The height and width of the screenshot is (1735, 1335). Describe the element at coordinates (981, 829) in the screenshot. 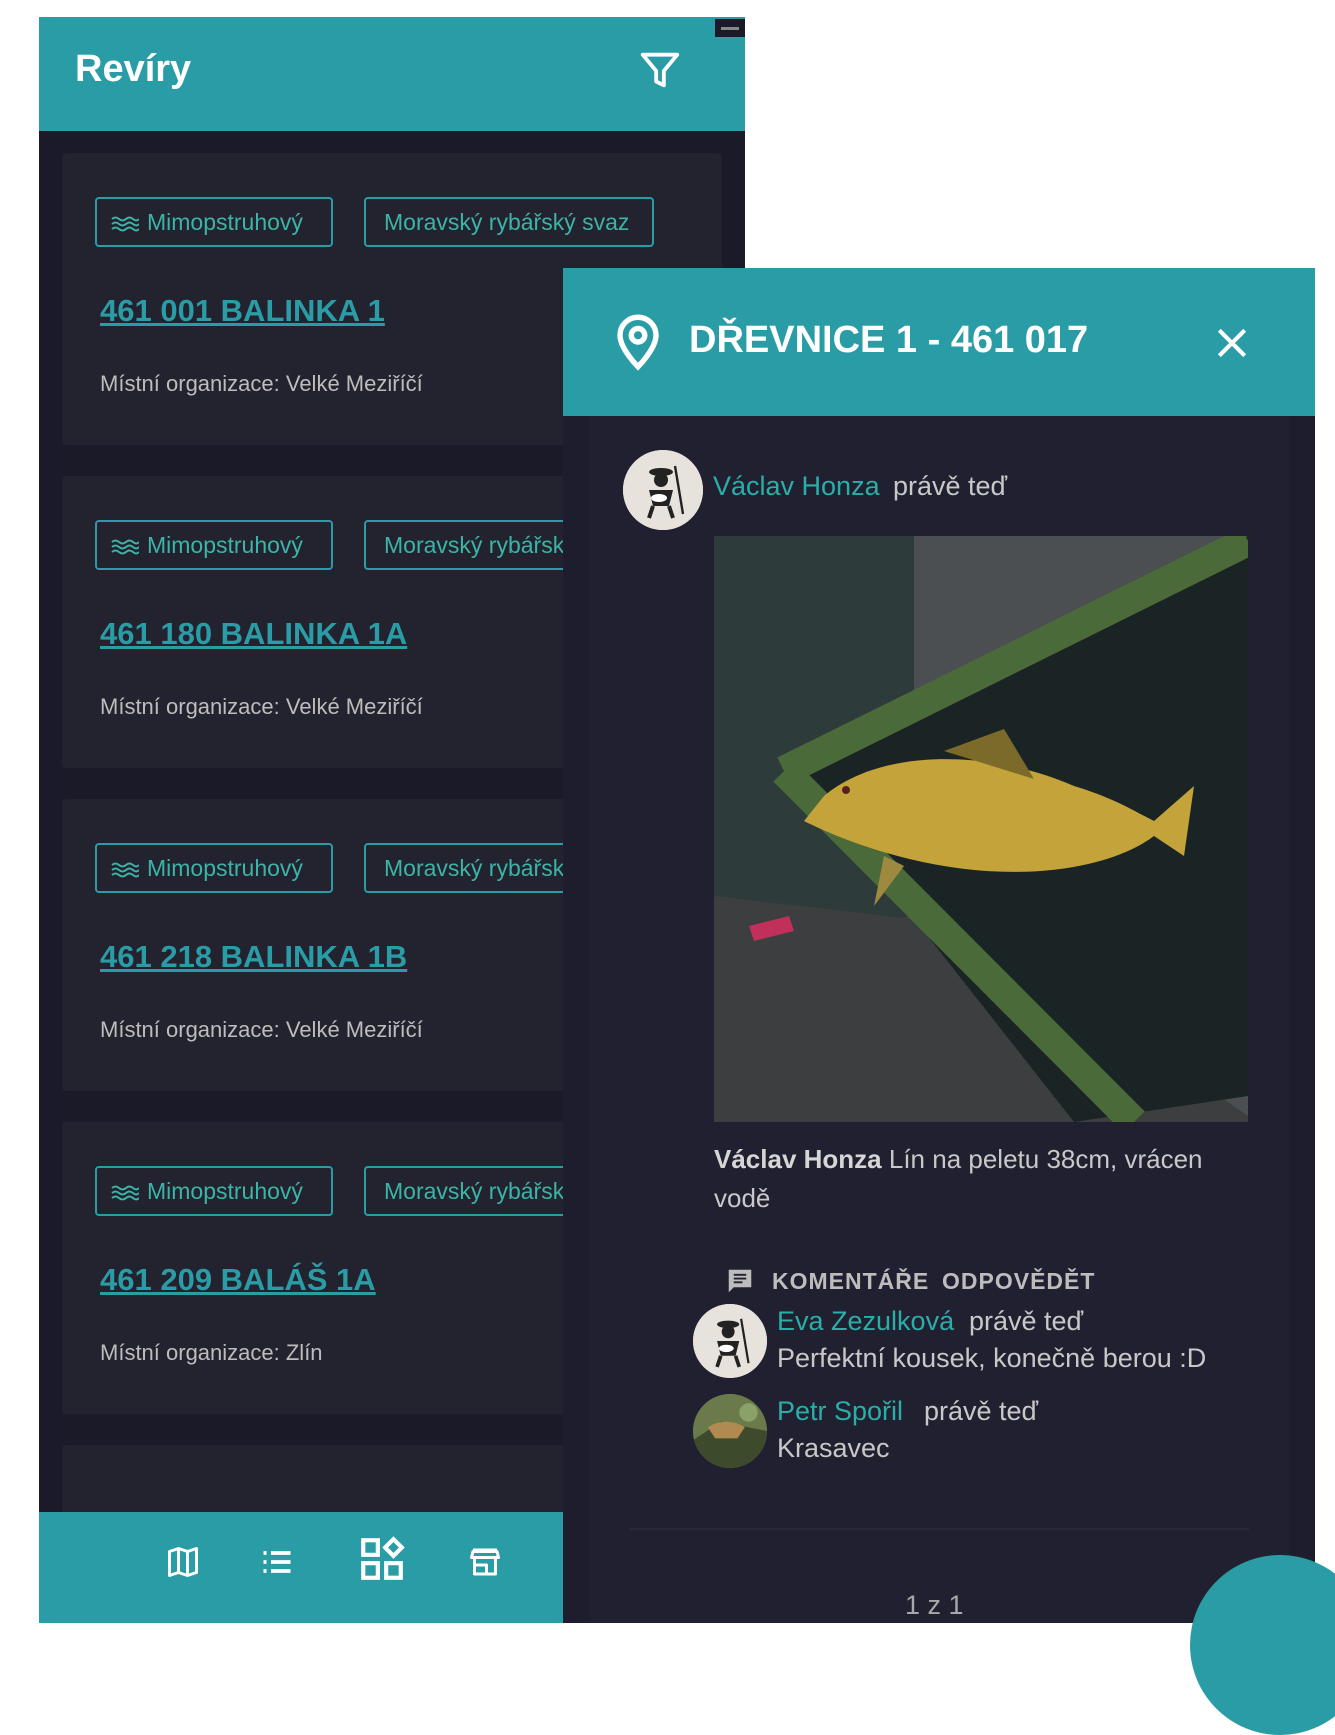

I see `fish-photo` at that location.